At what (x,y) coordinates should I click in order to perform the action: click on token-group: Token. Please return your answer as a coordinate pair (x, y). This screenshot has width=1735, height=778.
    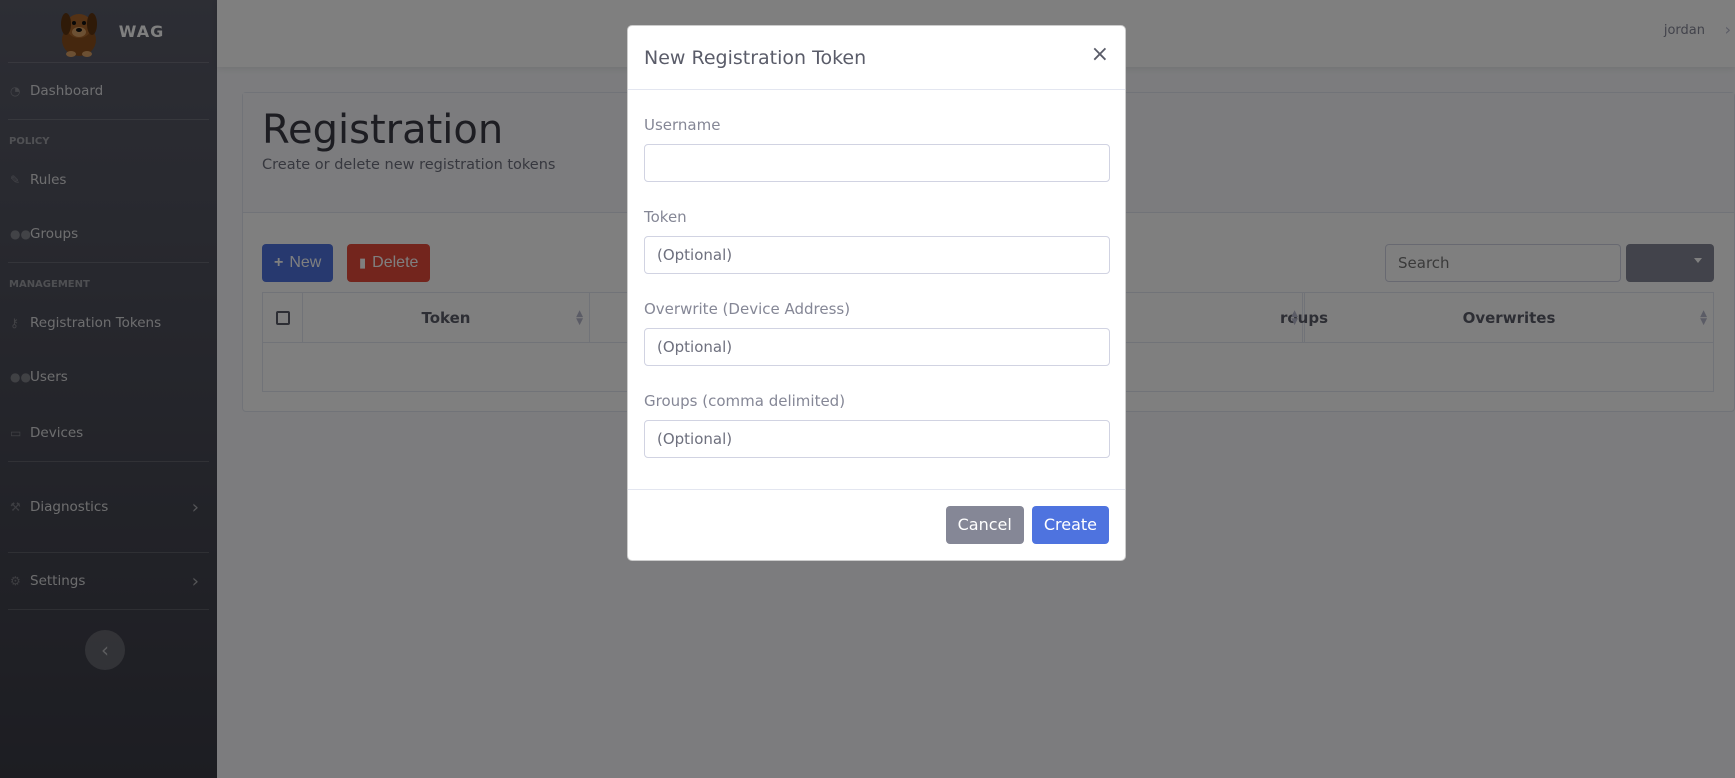
    Looking at the image, I should click on (877, 236).